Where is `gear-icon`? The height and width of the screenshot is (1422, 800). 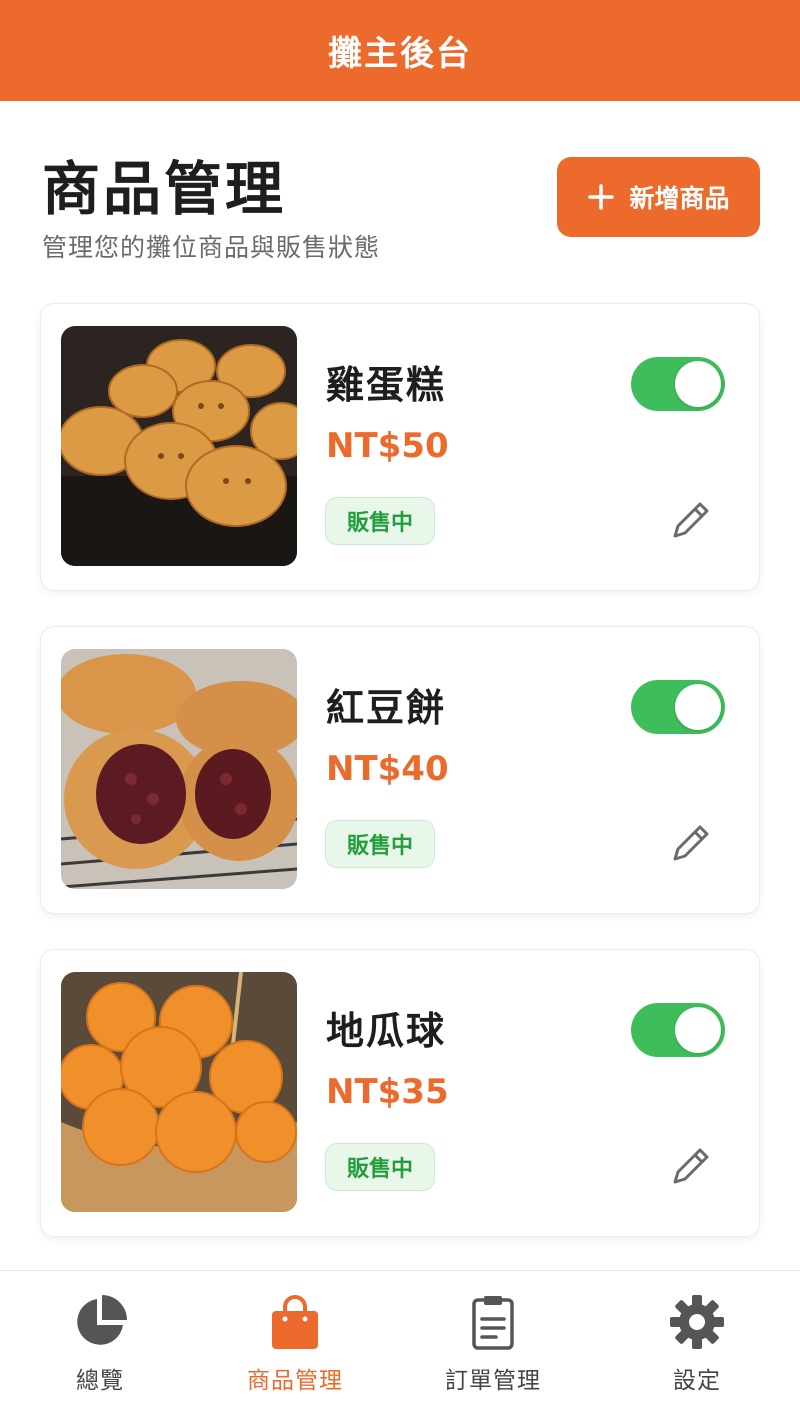 gear-icon is located at coordinates (697, 1322).